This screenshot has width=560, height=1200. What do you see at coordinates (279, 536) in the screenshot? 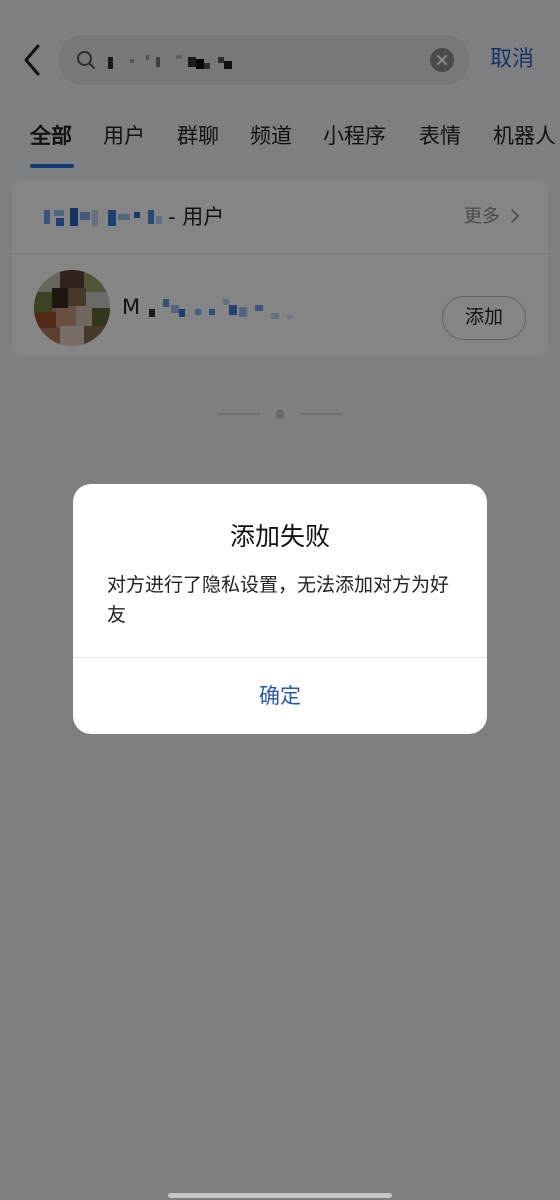
I see `dialog-title: 添加失败` at bounding box center [279, 536].